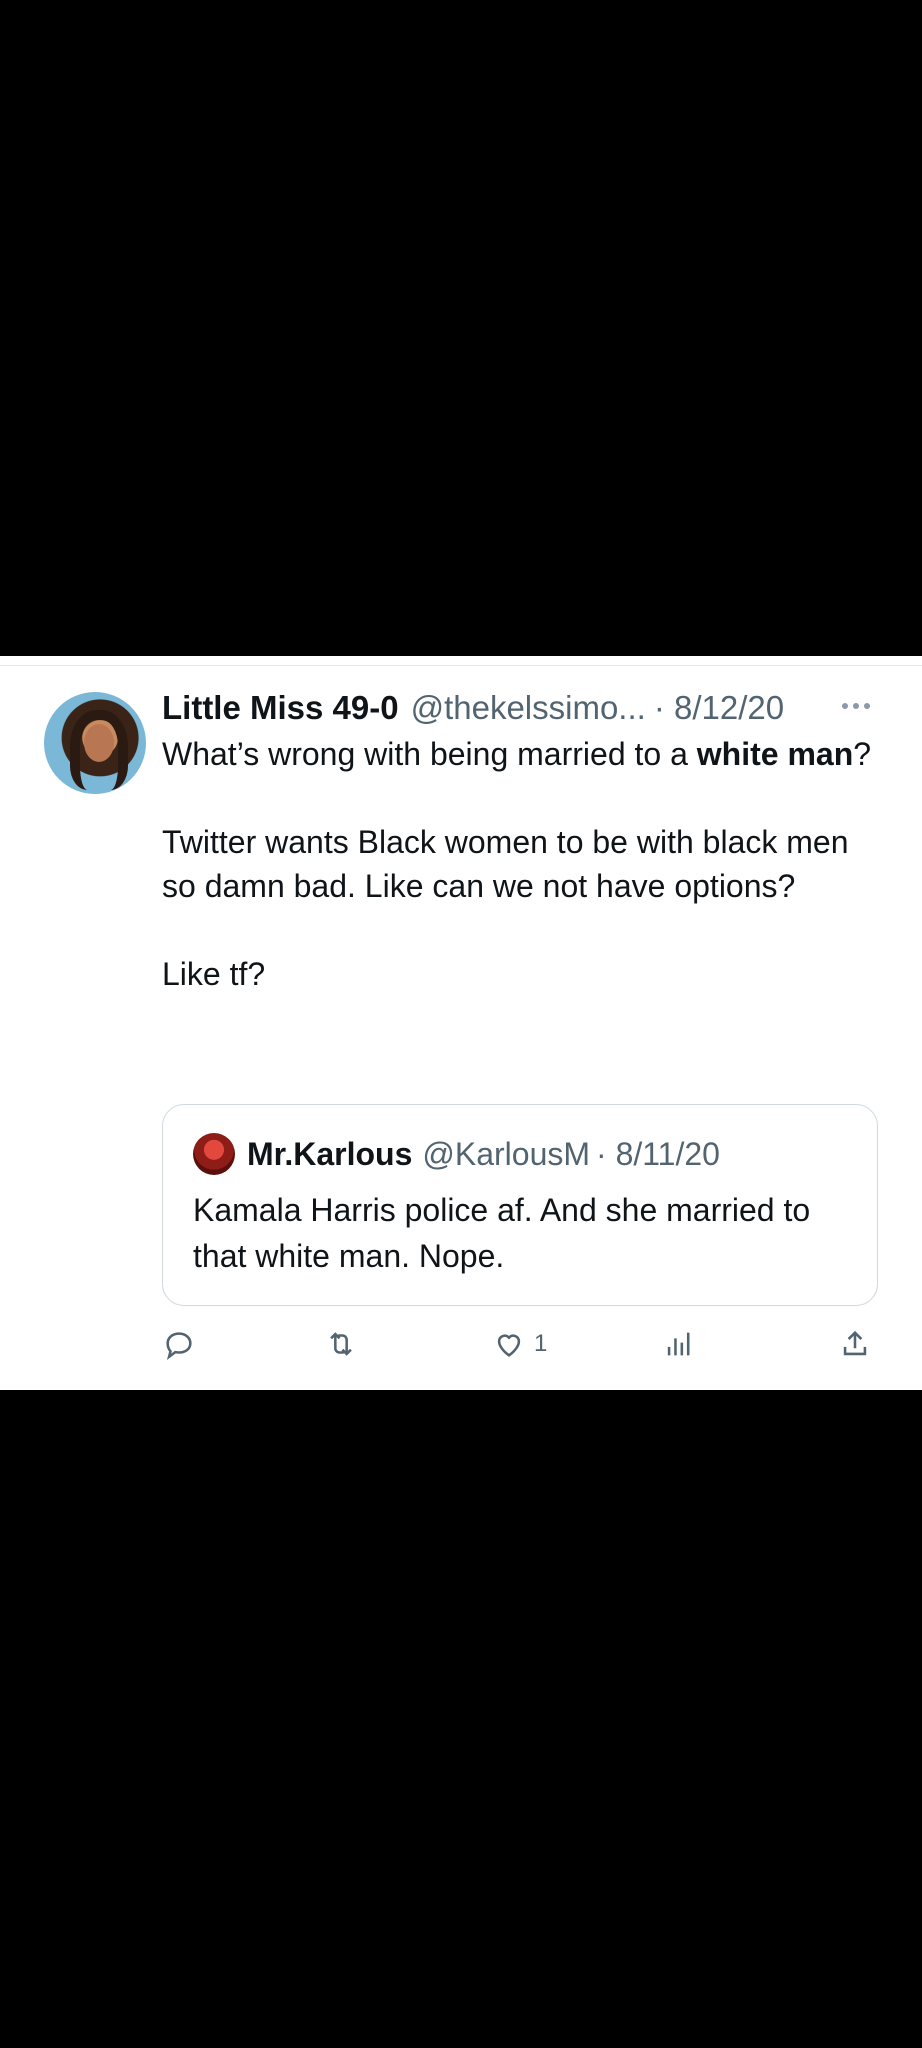 The height and width of the screenshot is (2048, 922). What do you see at coordinates (214, 1154) in the screenshot?
I see `quoted-avatar` at bounding box center [214, 1154].